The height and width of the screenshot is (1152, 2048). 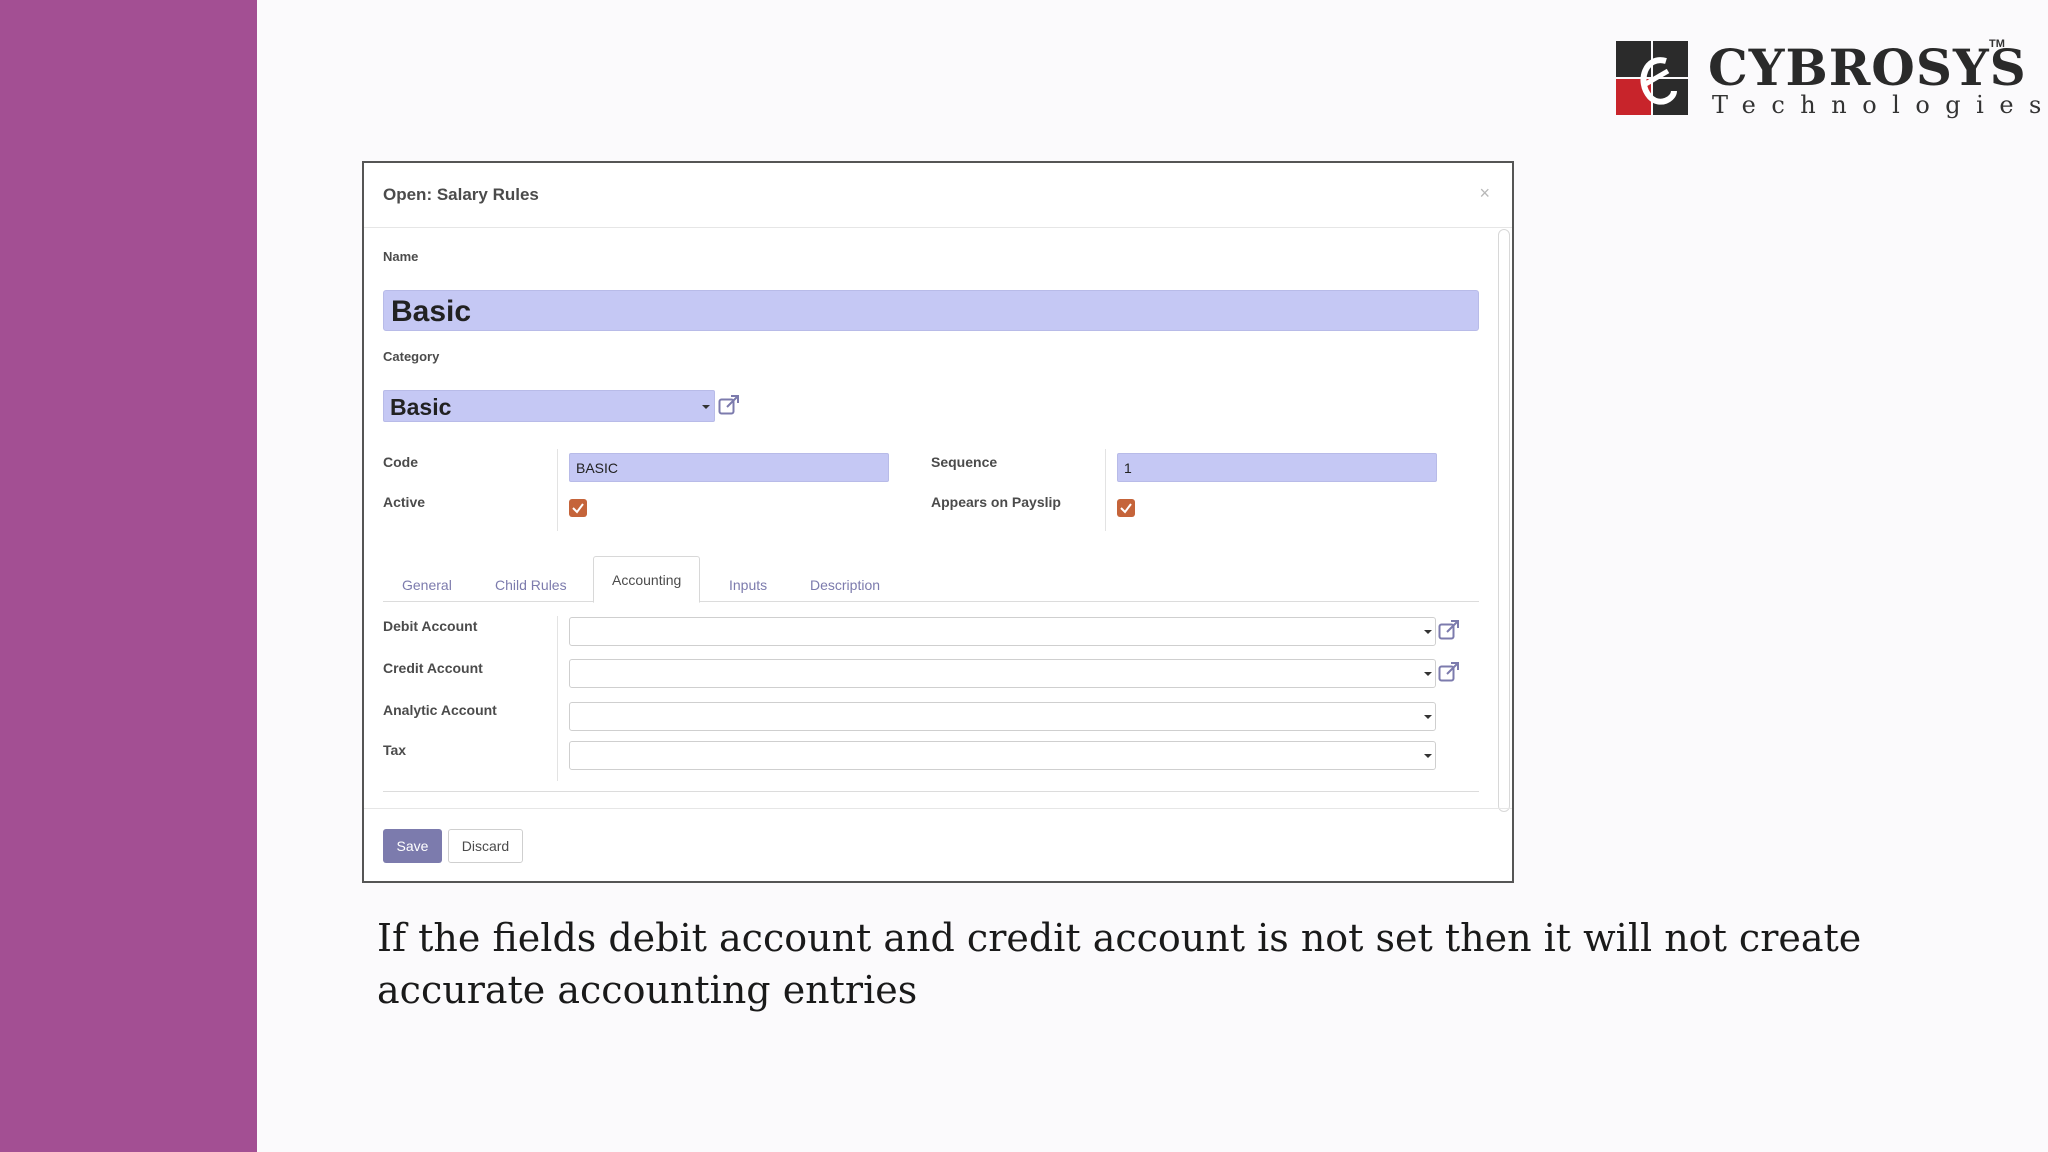 I want to click on tab-inputs: Inputs, so click(x=748, y=585).